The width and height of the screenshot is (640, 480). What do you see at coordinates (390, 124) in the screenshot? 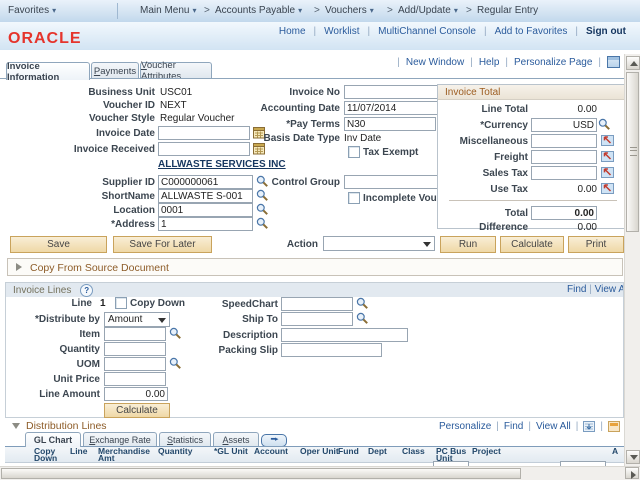
I see `pay-terms-input` at bounding box center [390, 124].